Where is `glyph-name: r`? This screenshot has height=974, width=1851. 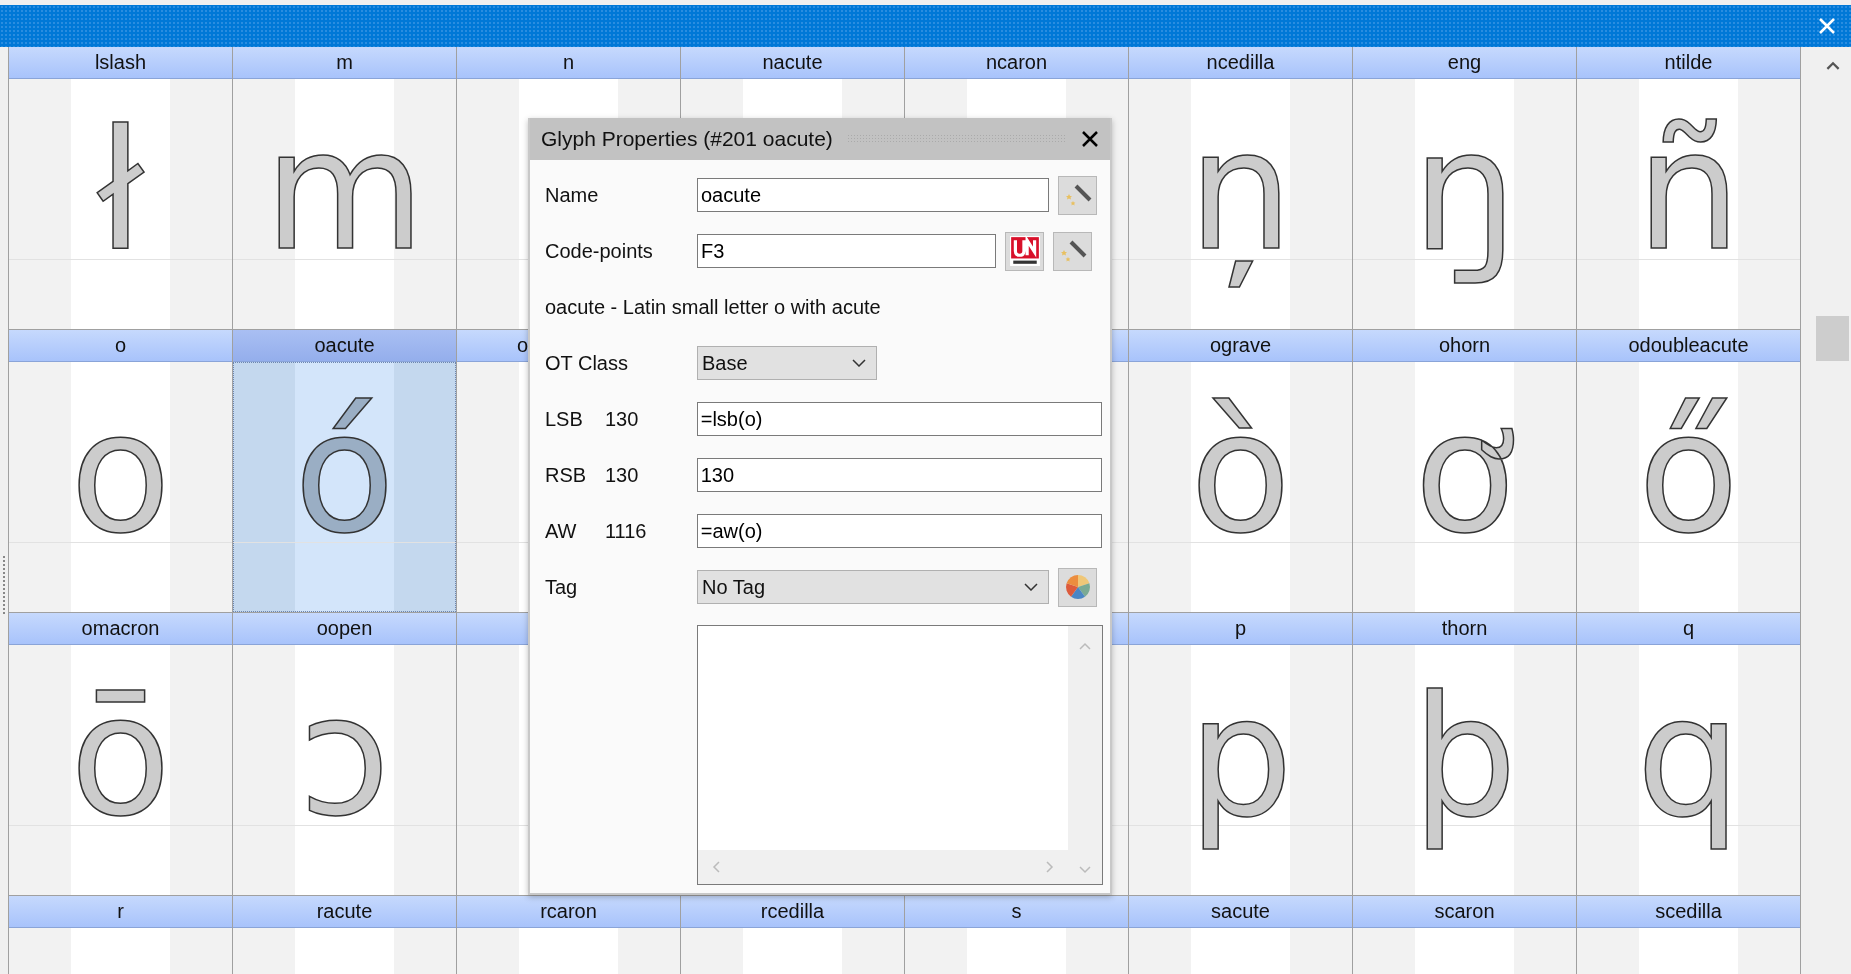 glyph-name: r is located at coordinates (120, 911).